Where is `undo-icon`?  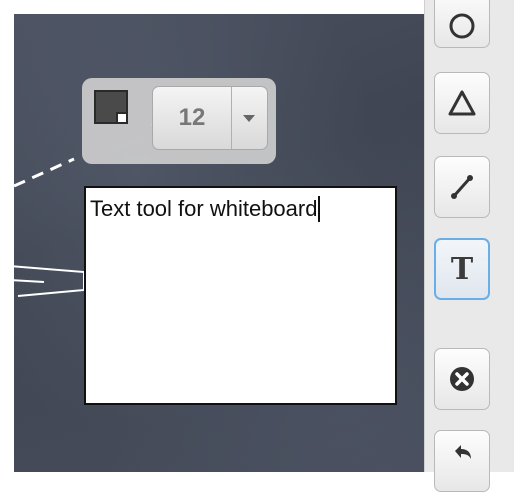
undo-icon is located at coordinates (463, 452).